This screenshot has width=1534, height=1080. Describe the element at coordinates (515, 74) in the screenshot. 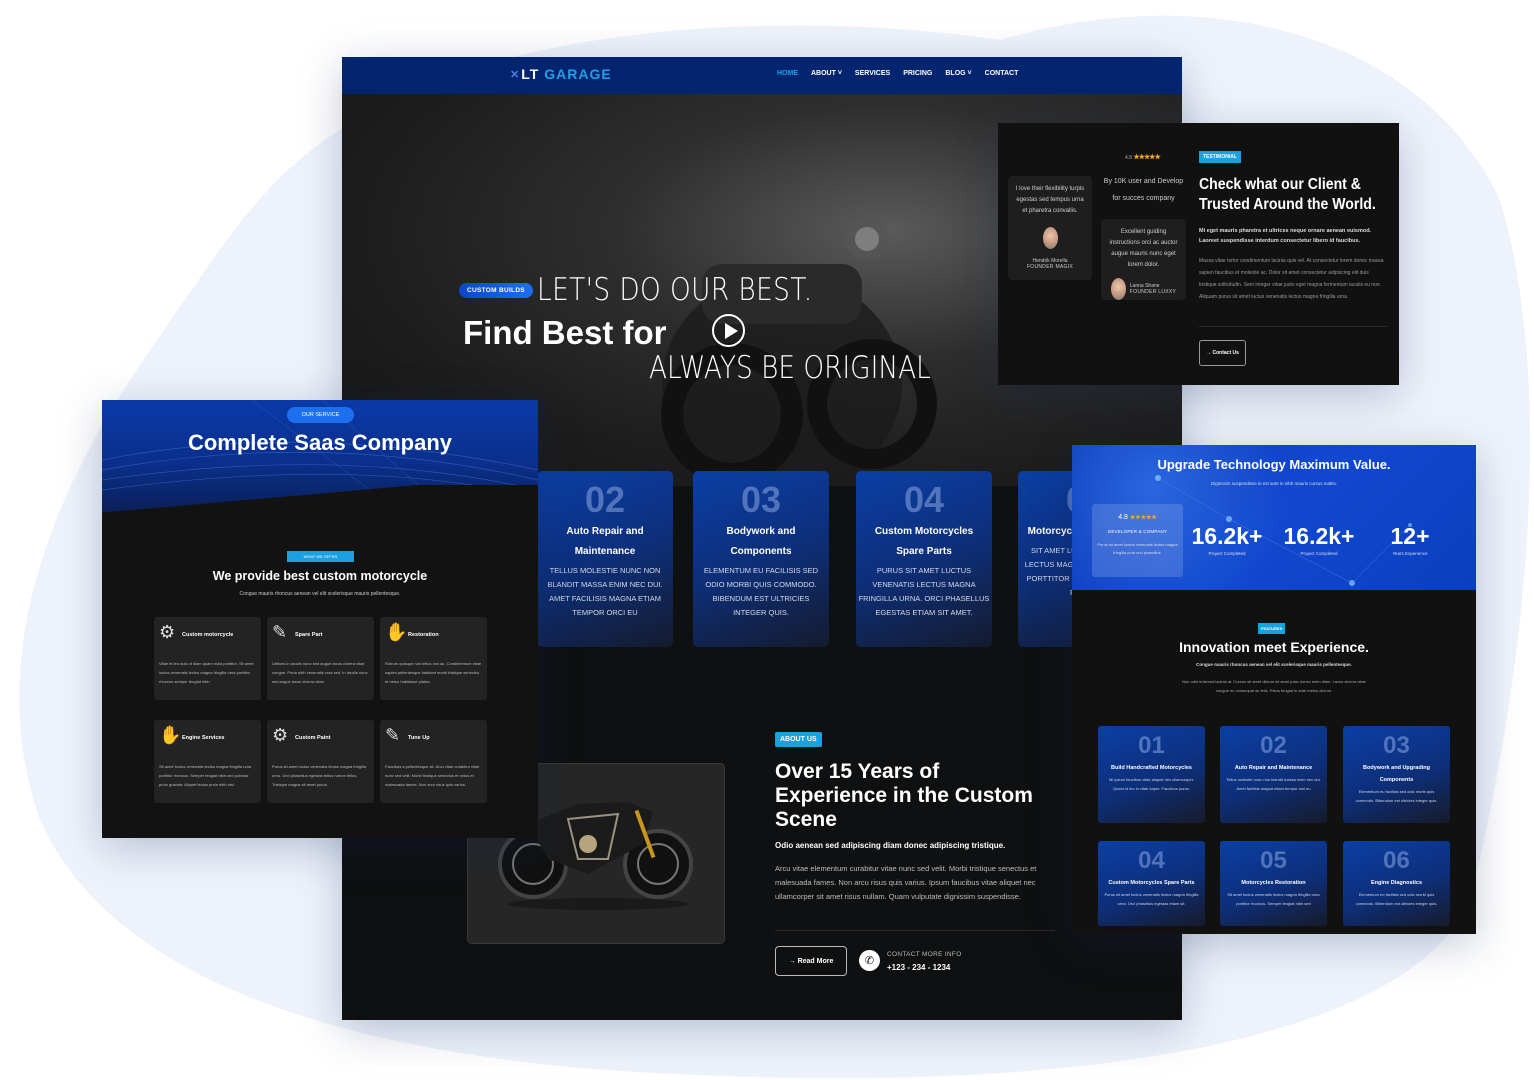

I see `logo-mark-icon: ✕` at that location.